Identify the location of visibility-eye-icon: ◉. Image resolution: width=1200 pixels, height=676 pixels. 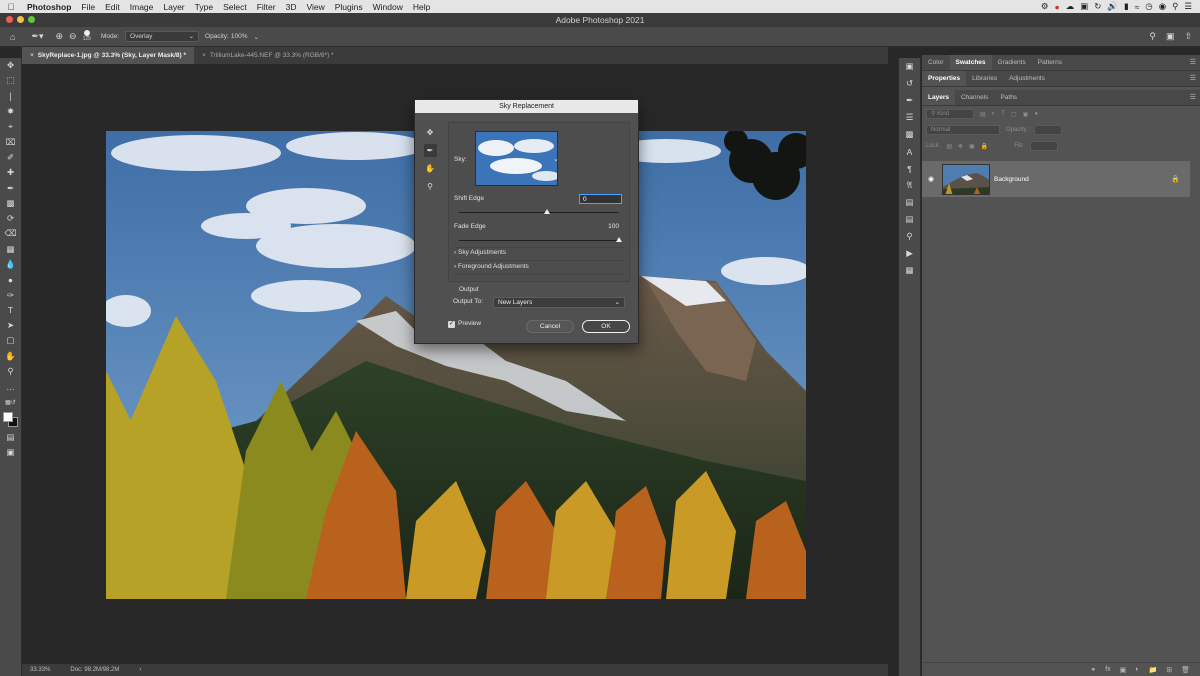
(931, 179).